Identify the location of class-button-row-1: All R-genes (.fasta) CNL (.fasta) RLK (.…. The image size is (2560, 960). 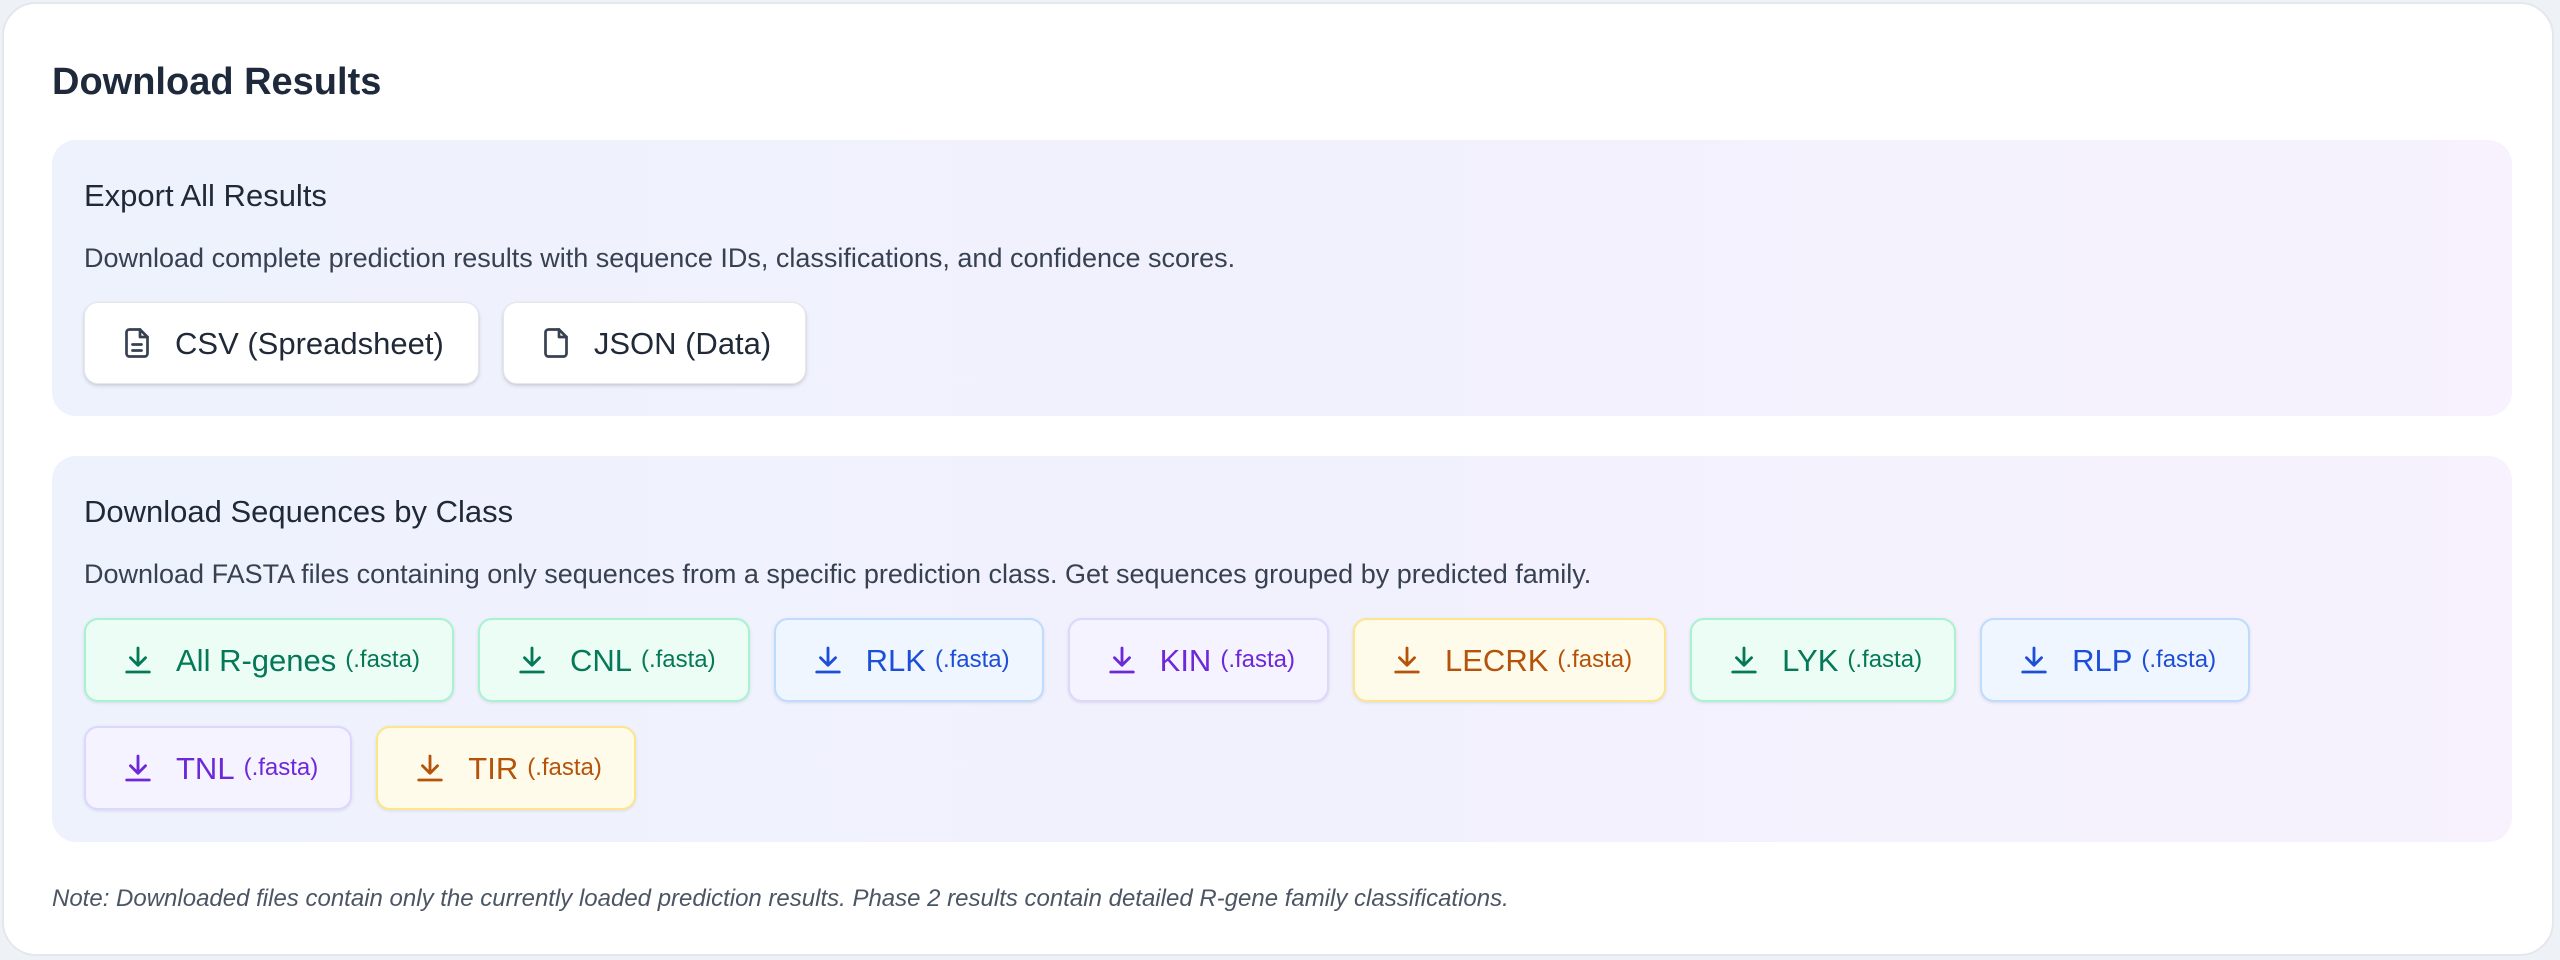
(1167, 660).